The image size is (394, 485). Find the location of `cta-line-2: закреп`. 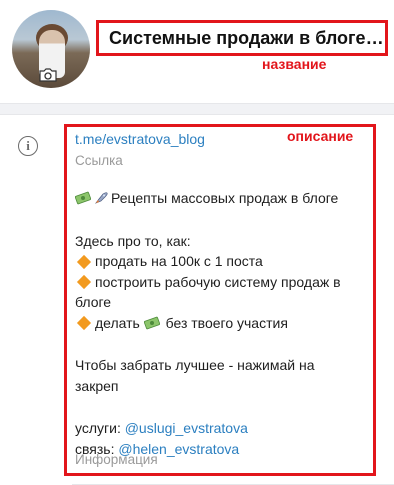

cta-line-2: закреп is located at coordinates (97, 385).